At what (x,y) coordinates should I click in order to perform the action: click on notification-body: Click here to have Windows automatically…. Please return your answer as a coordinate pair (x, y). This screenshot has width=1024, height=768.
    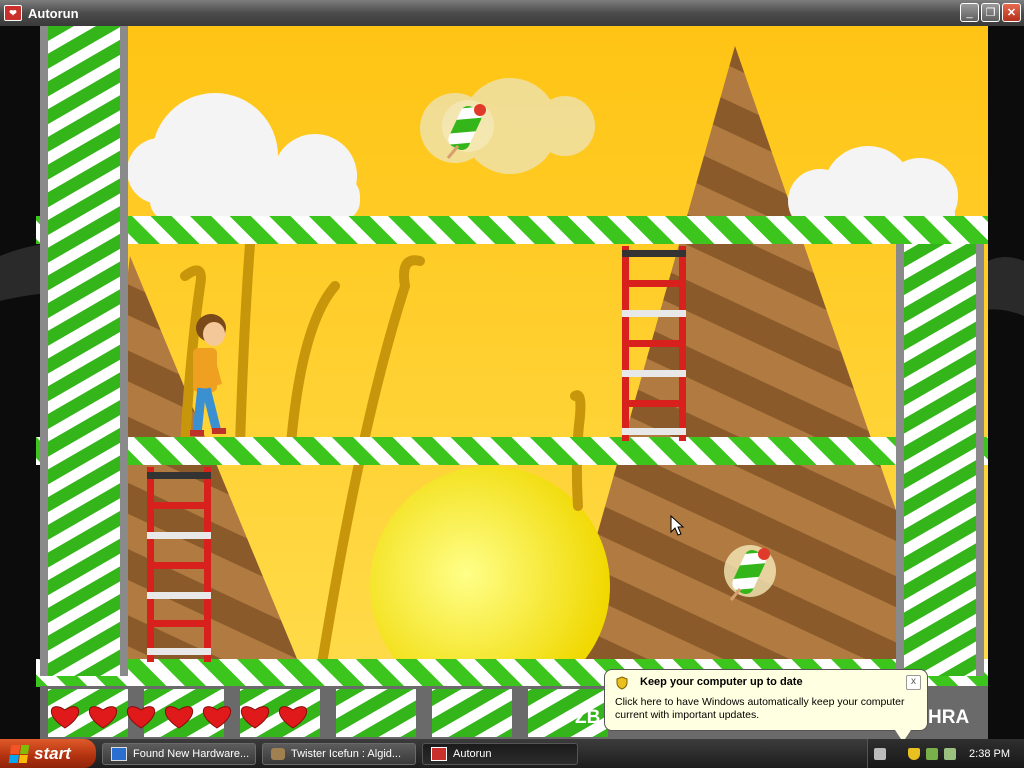
    Looking at the image, I should click on (766, 709).